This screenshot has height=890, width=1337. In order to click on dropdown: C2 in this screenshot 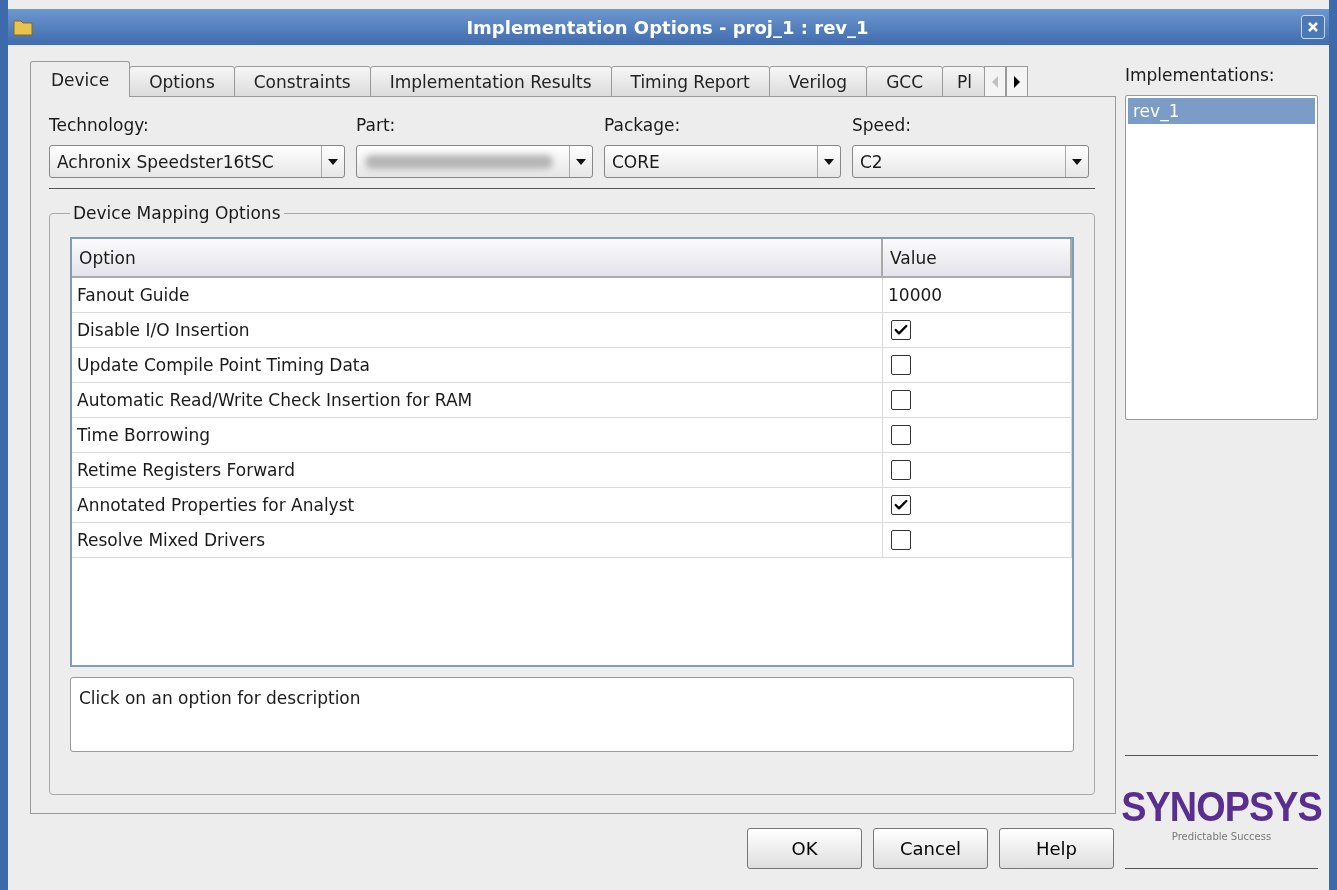, I will do `click(970, 161)`.